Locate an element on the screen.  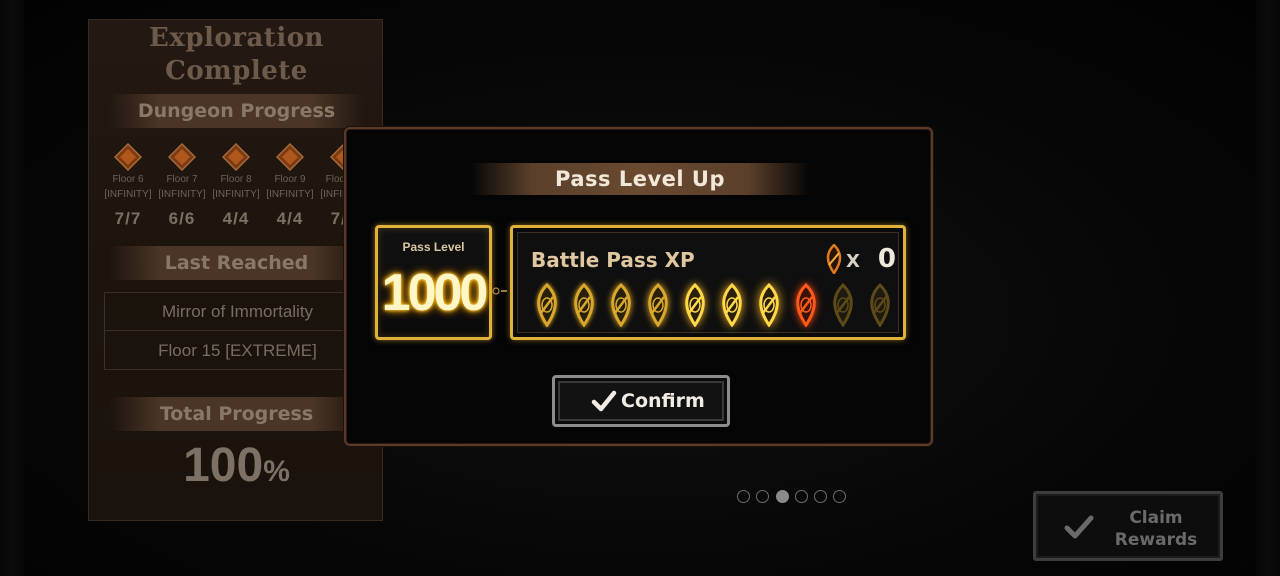
claim-label-line-1: Claim is located at coordinates (1156, 518).